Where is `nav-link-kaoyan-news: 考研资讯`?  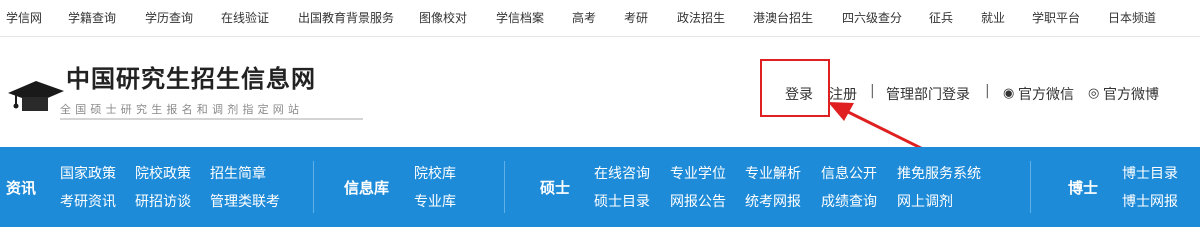
nav-link-kaoyan-news: 考研资讯 is located at coordinates (88, 201).